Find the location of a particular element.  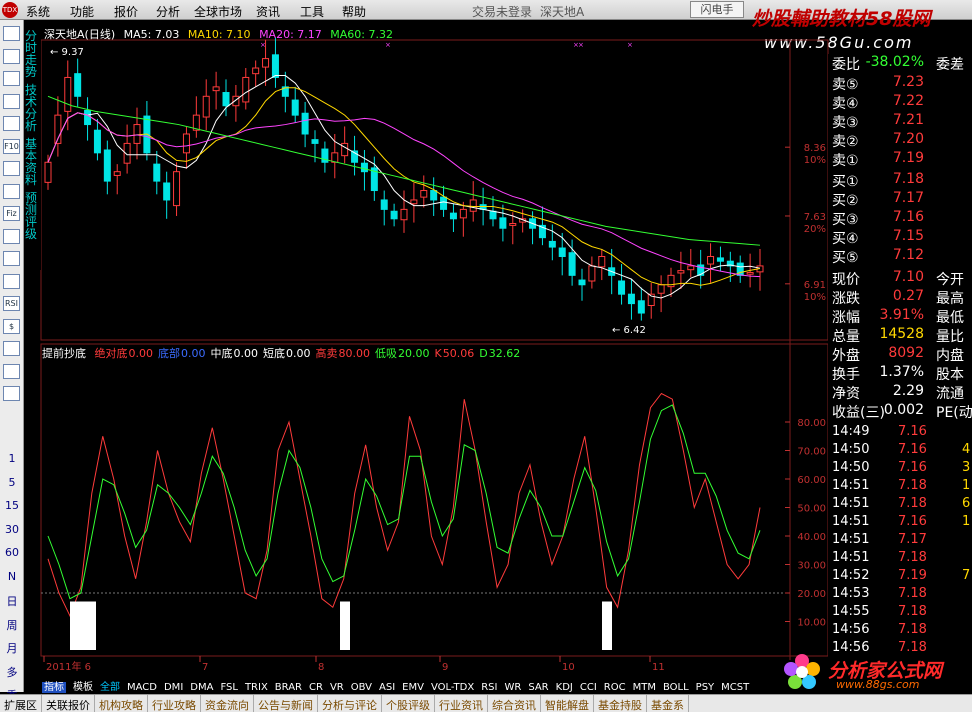

indicator-tab: VOL-TDX is located at coordinates (452, 687).